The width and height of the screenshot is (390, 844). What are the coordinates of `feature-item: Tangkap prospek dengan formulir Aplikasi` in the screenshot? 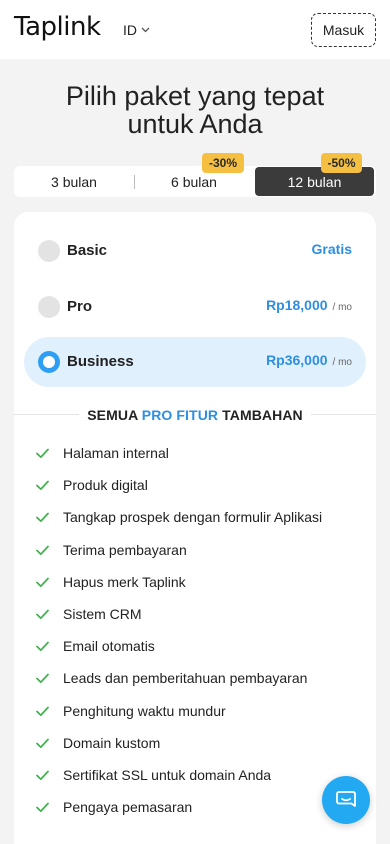 It's located at (195, 518).